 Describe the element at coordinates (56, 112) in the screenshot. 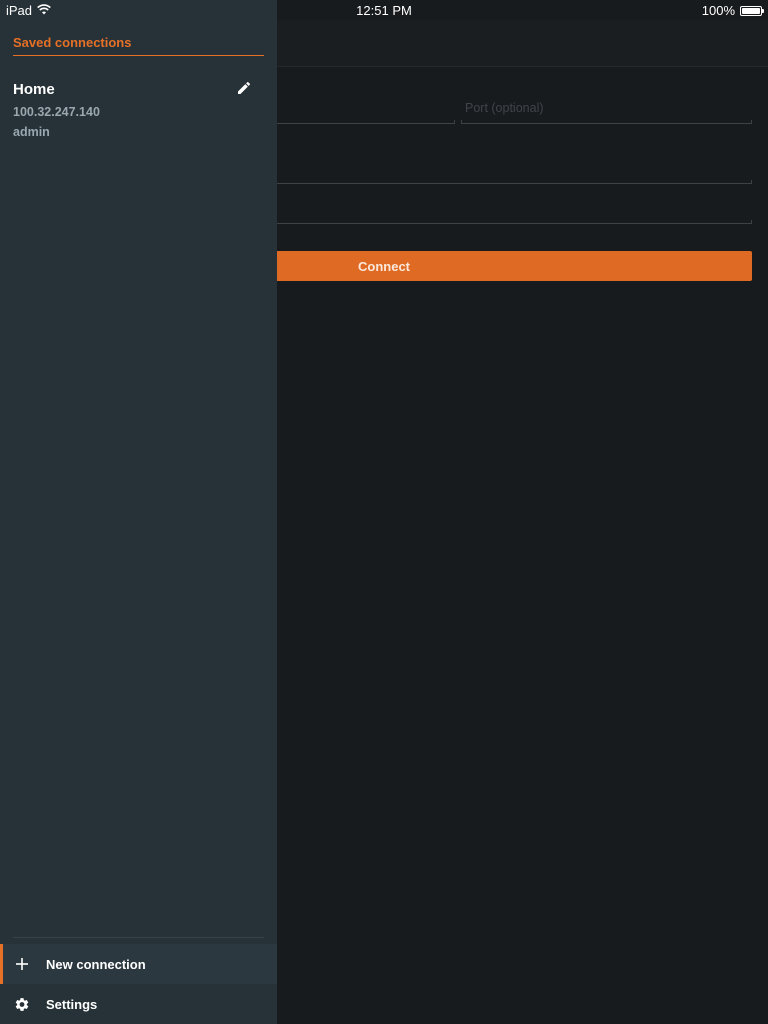

I see `connection-host: 100.32.247.140` at that location.